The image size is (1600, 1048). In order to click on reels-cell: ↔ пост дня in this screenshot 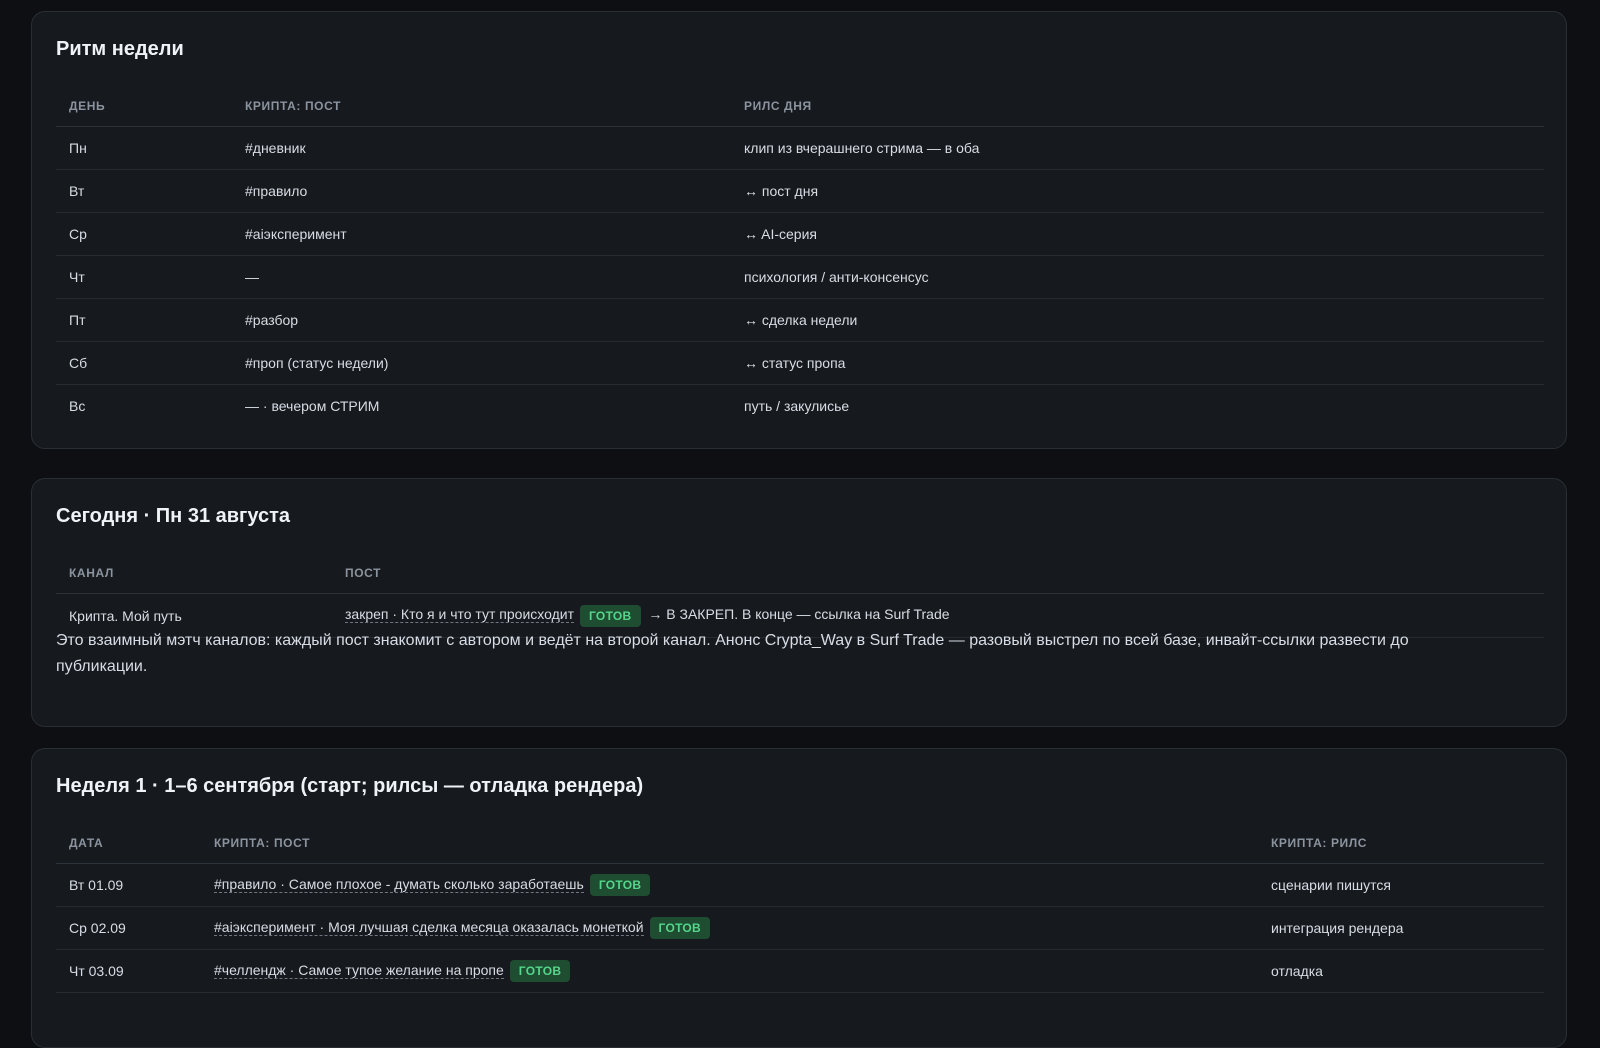, I will do `click(1137, 191)`.